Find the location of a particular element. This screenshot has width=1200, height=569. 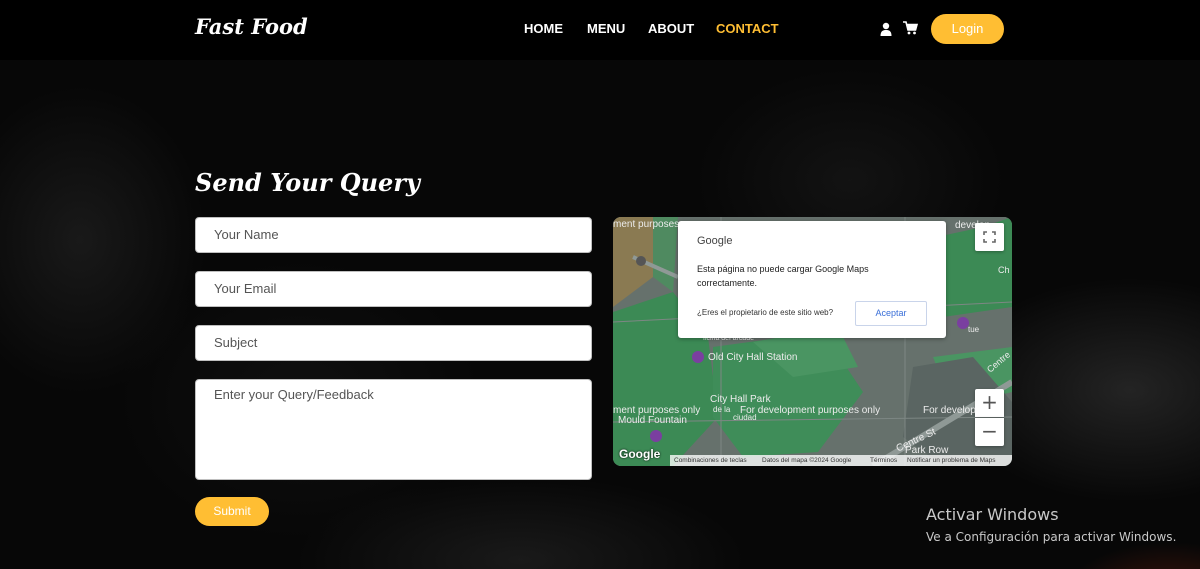

map-label-fountain: Mould Fountain is located at coordinates (652, 420).